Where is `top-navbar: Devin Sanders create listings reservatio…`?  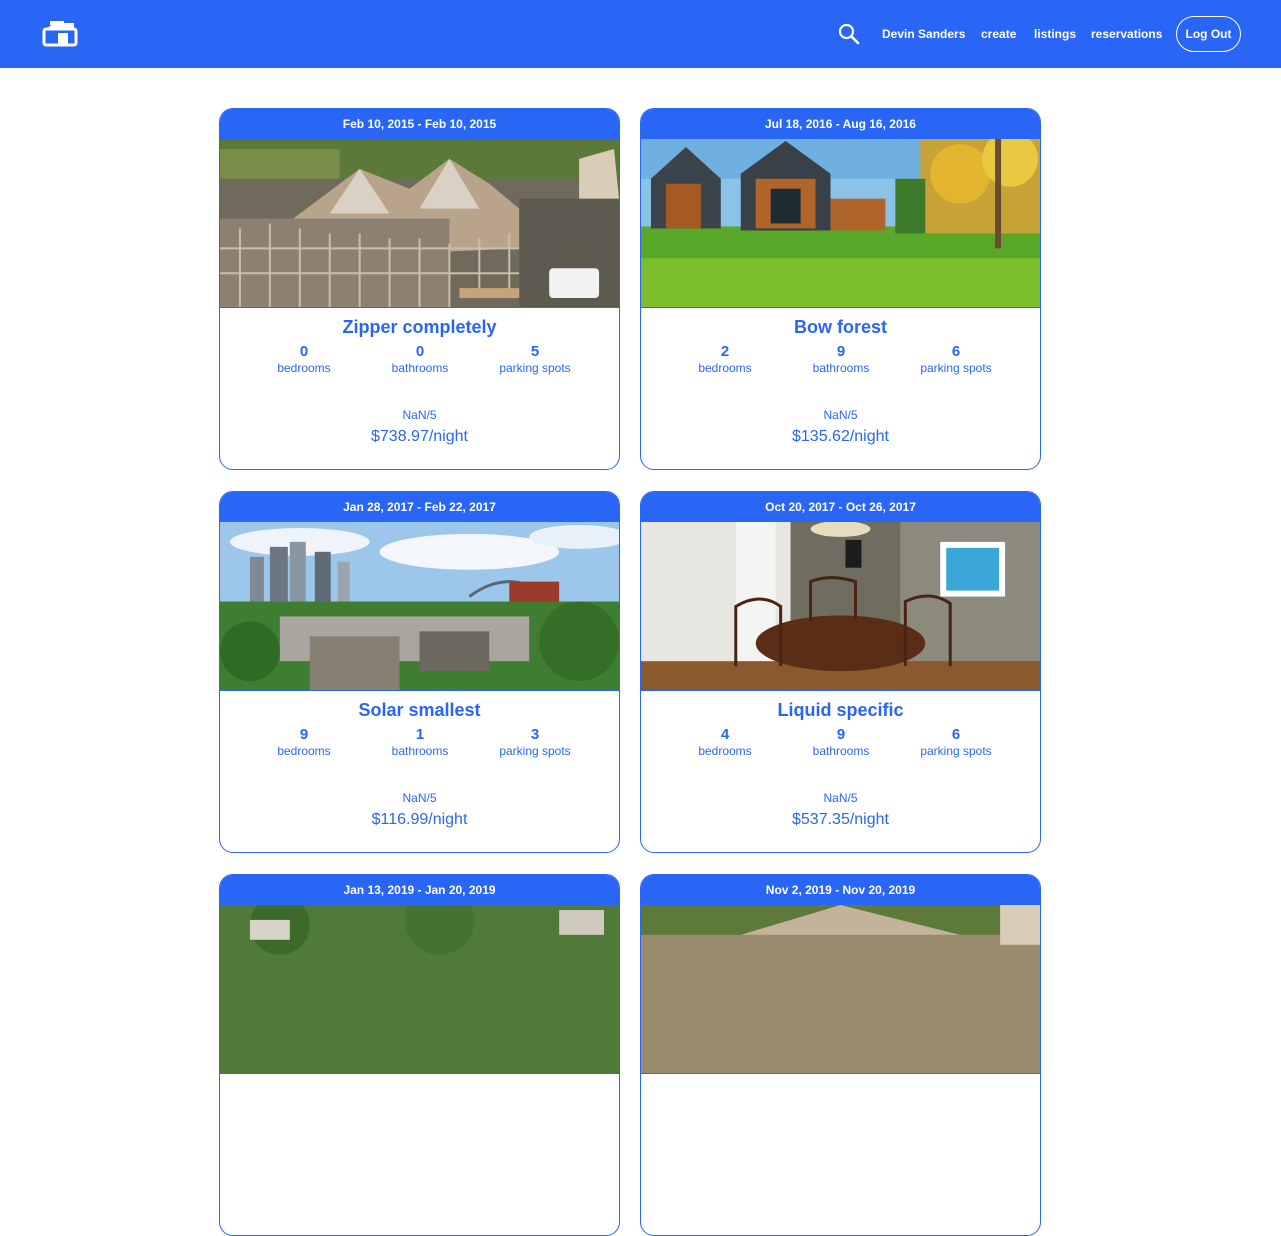 top-navbar: Devin Sanders create listings reservatio… is located at coordinates (640, 34).